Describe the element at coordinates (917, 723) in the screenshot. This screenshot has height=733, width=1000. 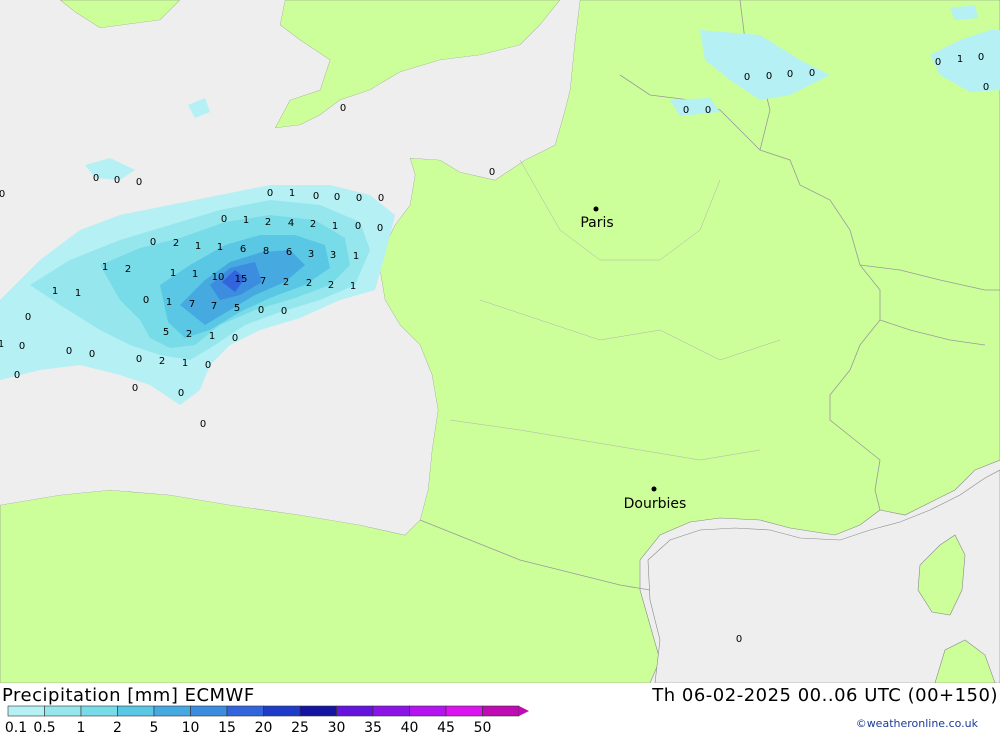
I see `credit-link: ©weatheronline.co.uk` at that location.